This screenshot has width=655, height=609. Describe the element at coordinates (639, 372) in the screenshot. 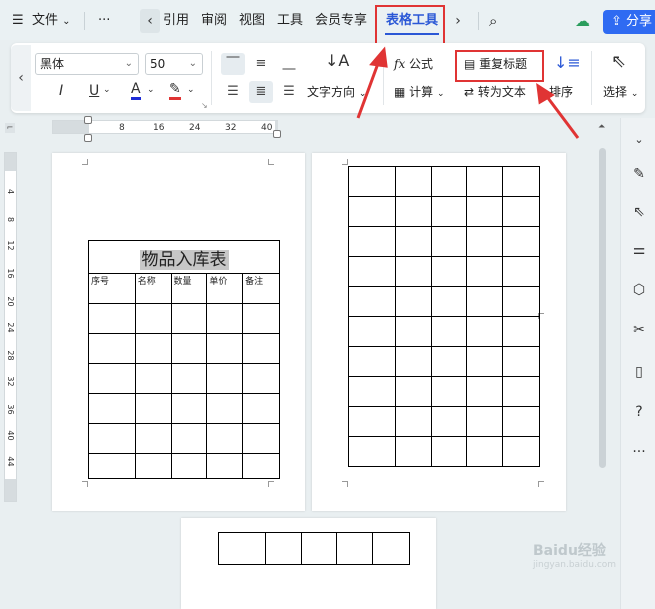

I see `book-icon: ▯` at that location.